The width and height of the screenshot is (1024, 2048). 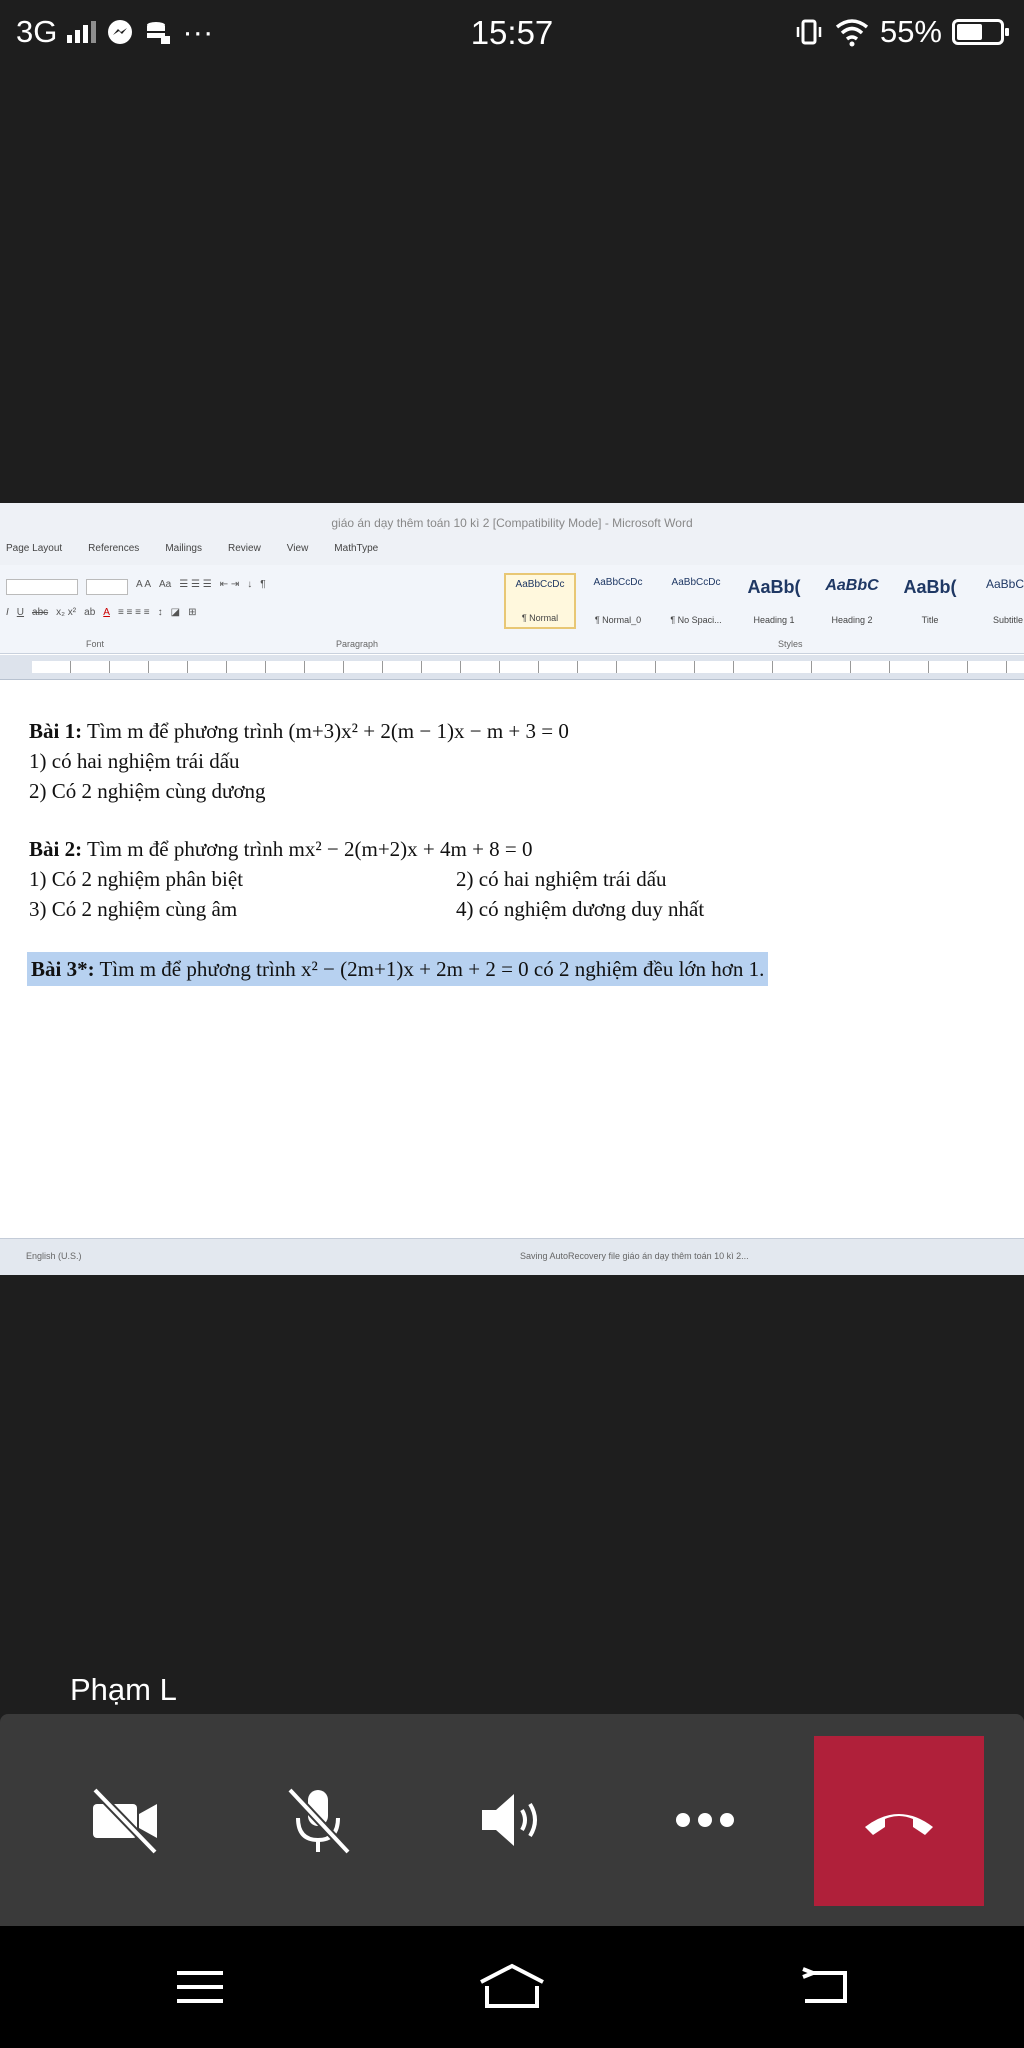 I want to click on system-nav-bar, so click(x=512, y=1987).